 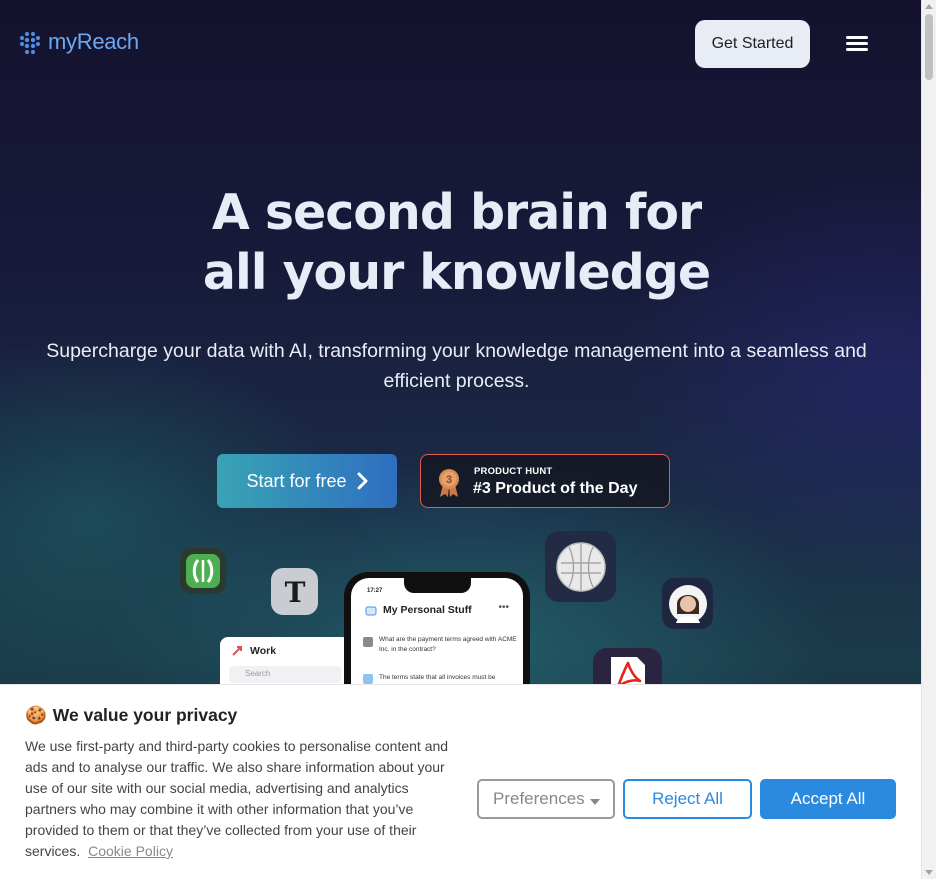 I want to click on phone-time: 17:27, so click(x=375, y=591).